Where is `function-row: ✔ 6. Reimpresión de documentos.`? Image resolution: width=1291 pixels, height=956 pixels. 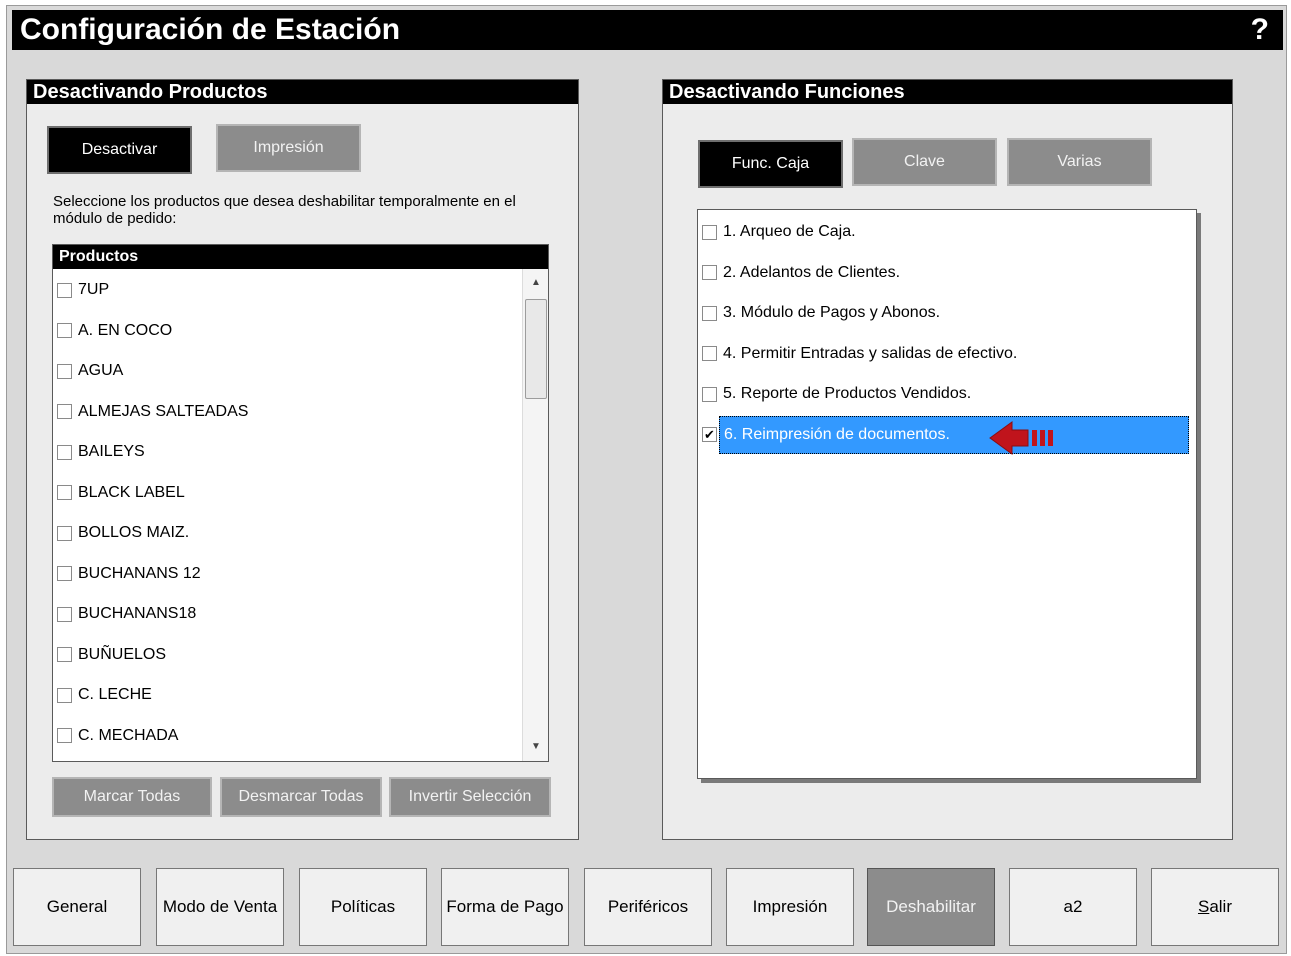 function-row: ✔ 6. Reimpresión de documentos. is located at coordinates (945, 434).